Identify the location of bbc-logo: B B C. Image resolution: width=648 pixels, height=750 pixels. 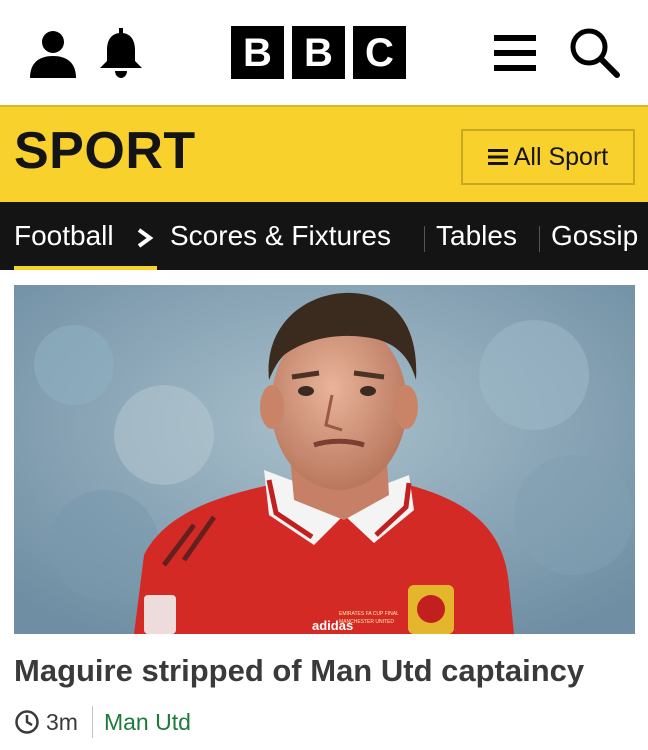
(318, 52).